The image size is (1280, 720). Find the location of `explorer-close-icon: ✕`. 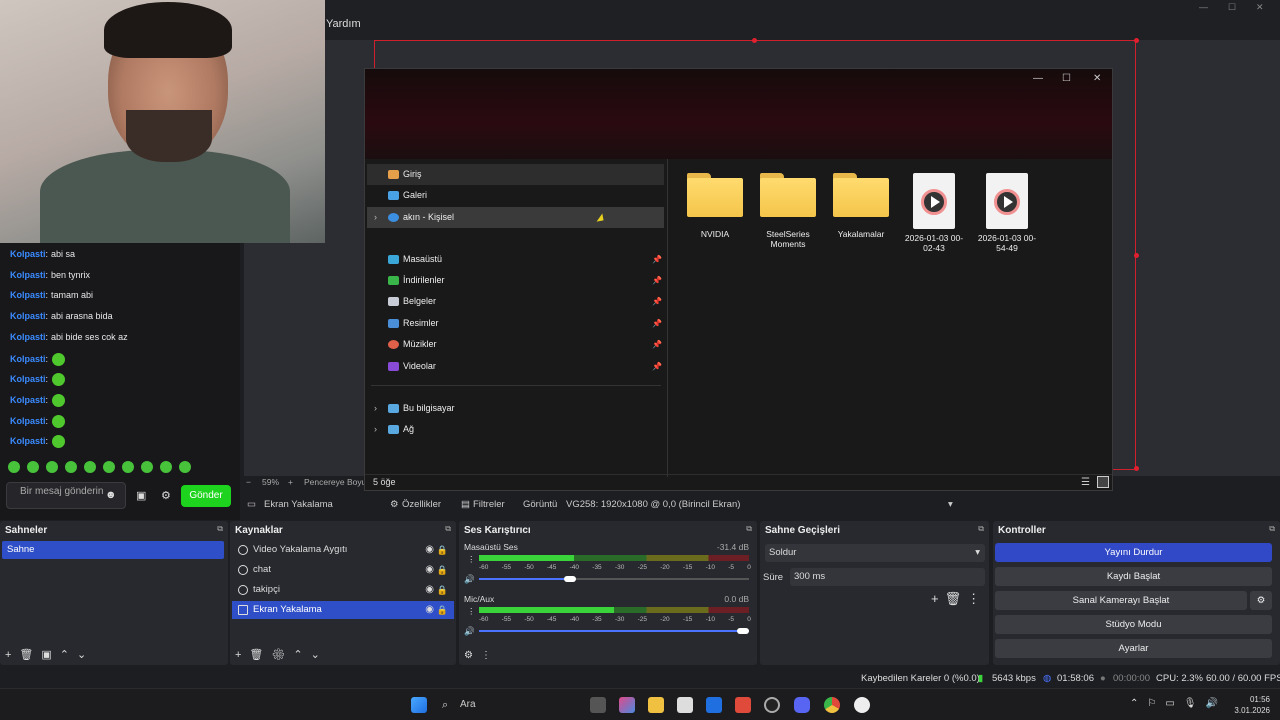

explorer-close-icon: ✕ is located at coordinates (1097, 78).